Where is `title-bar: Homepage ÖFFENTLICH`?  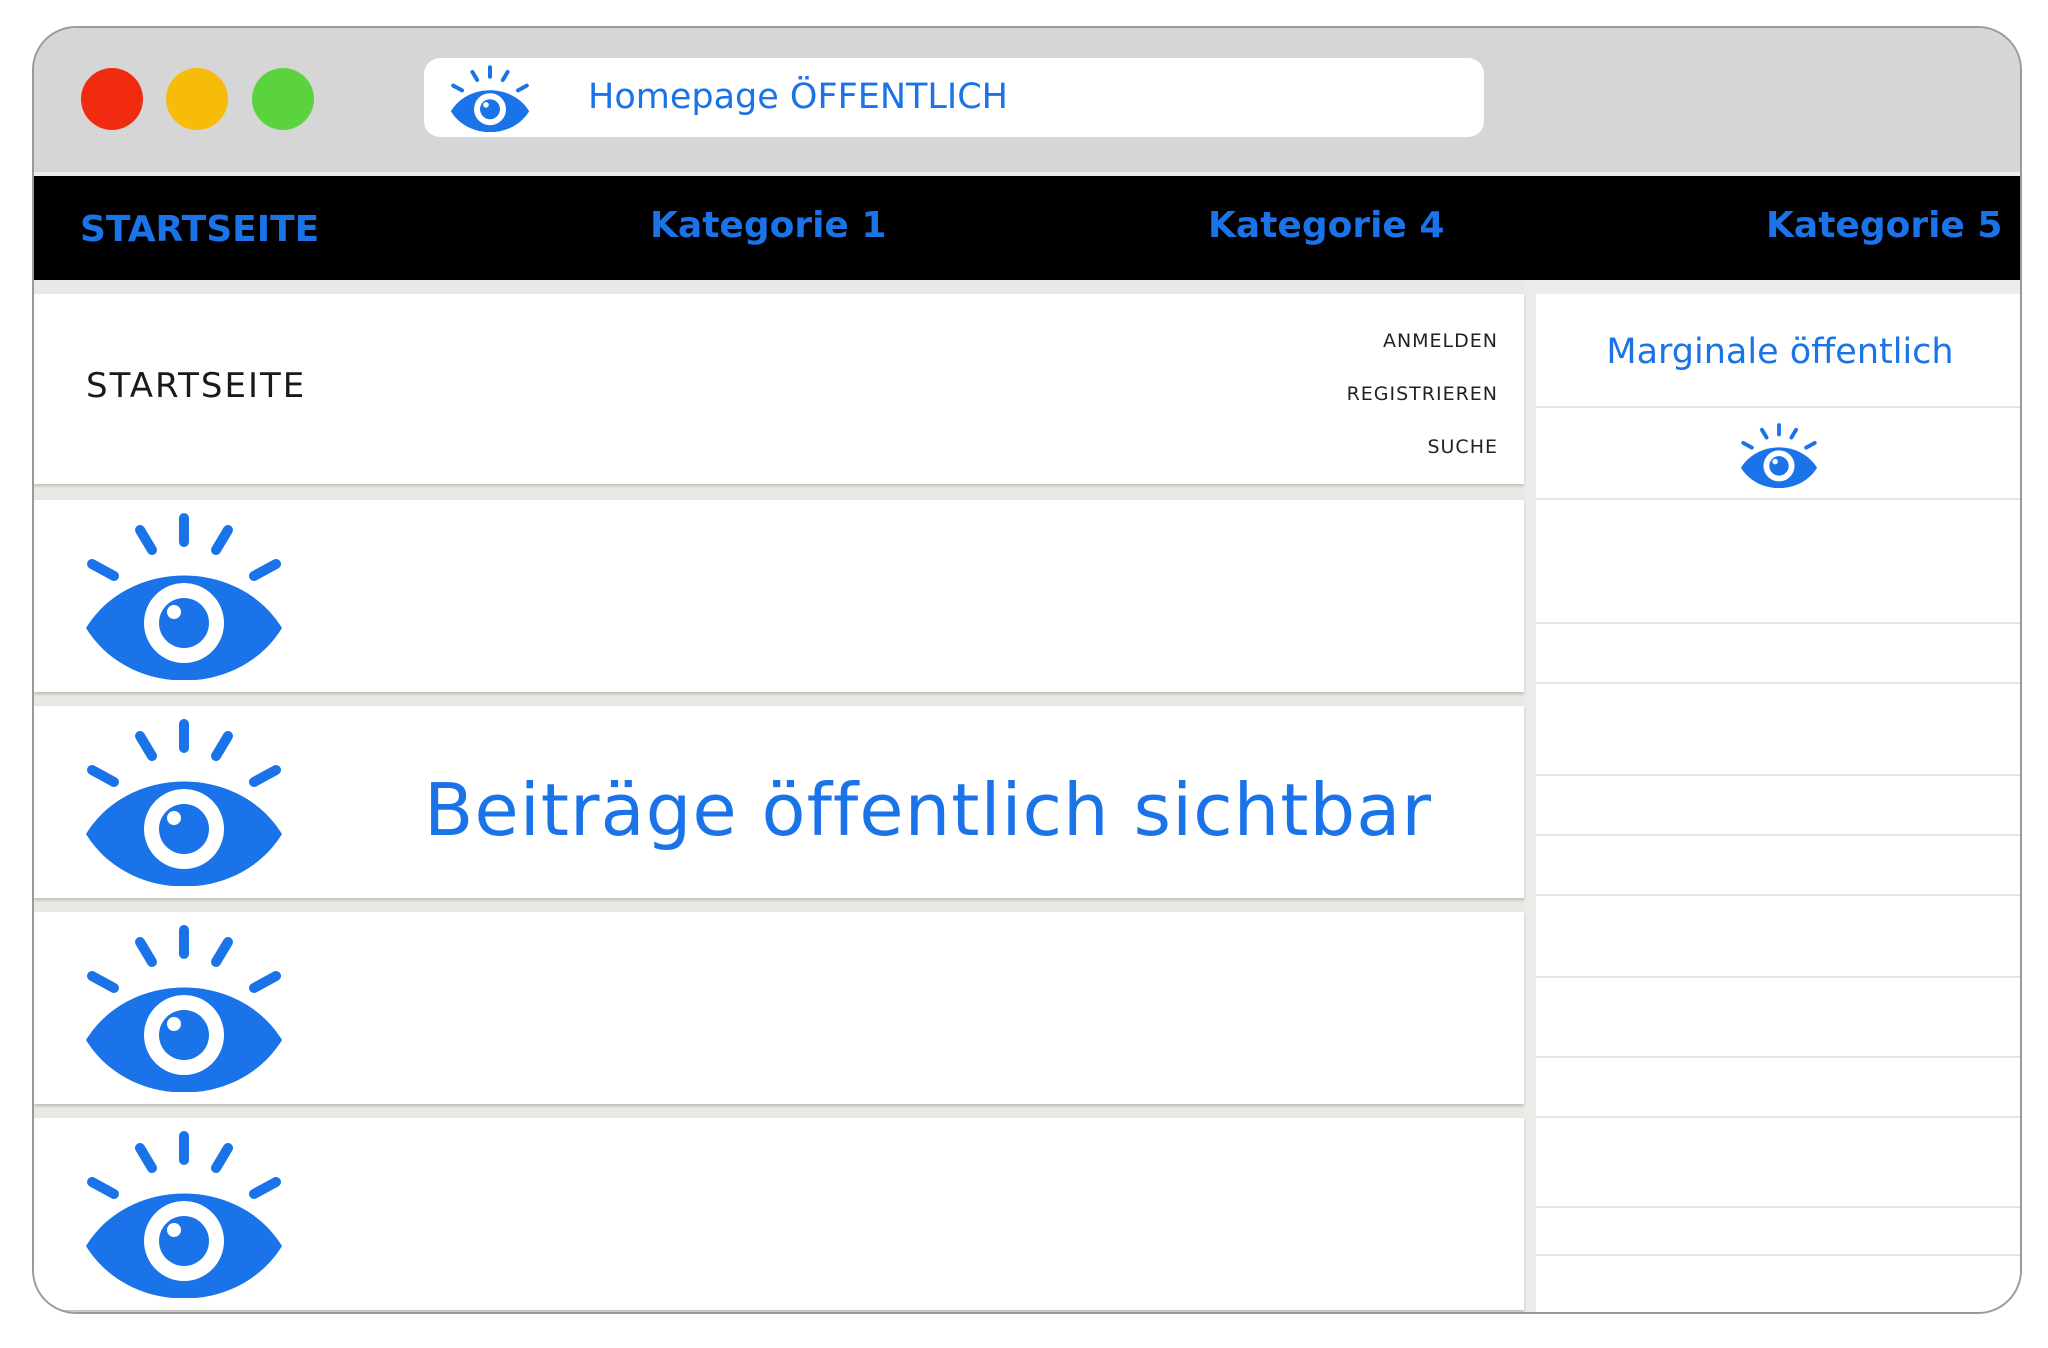 title-bar: Homepage ÖFFENTLICH is located at coordinates (1027, 100).